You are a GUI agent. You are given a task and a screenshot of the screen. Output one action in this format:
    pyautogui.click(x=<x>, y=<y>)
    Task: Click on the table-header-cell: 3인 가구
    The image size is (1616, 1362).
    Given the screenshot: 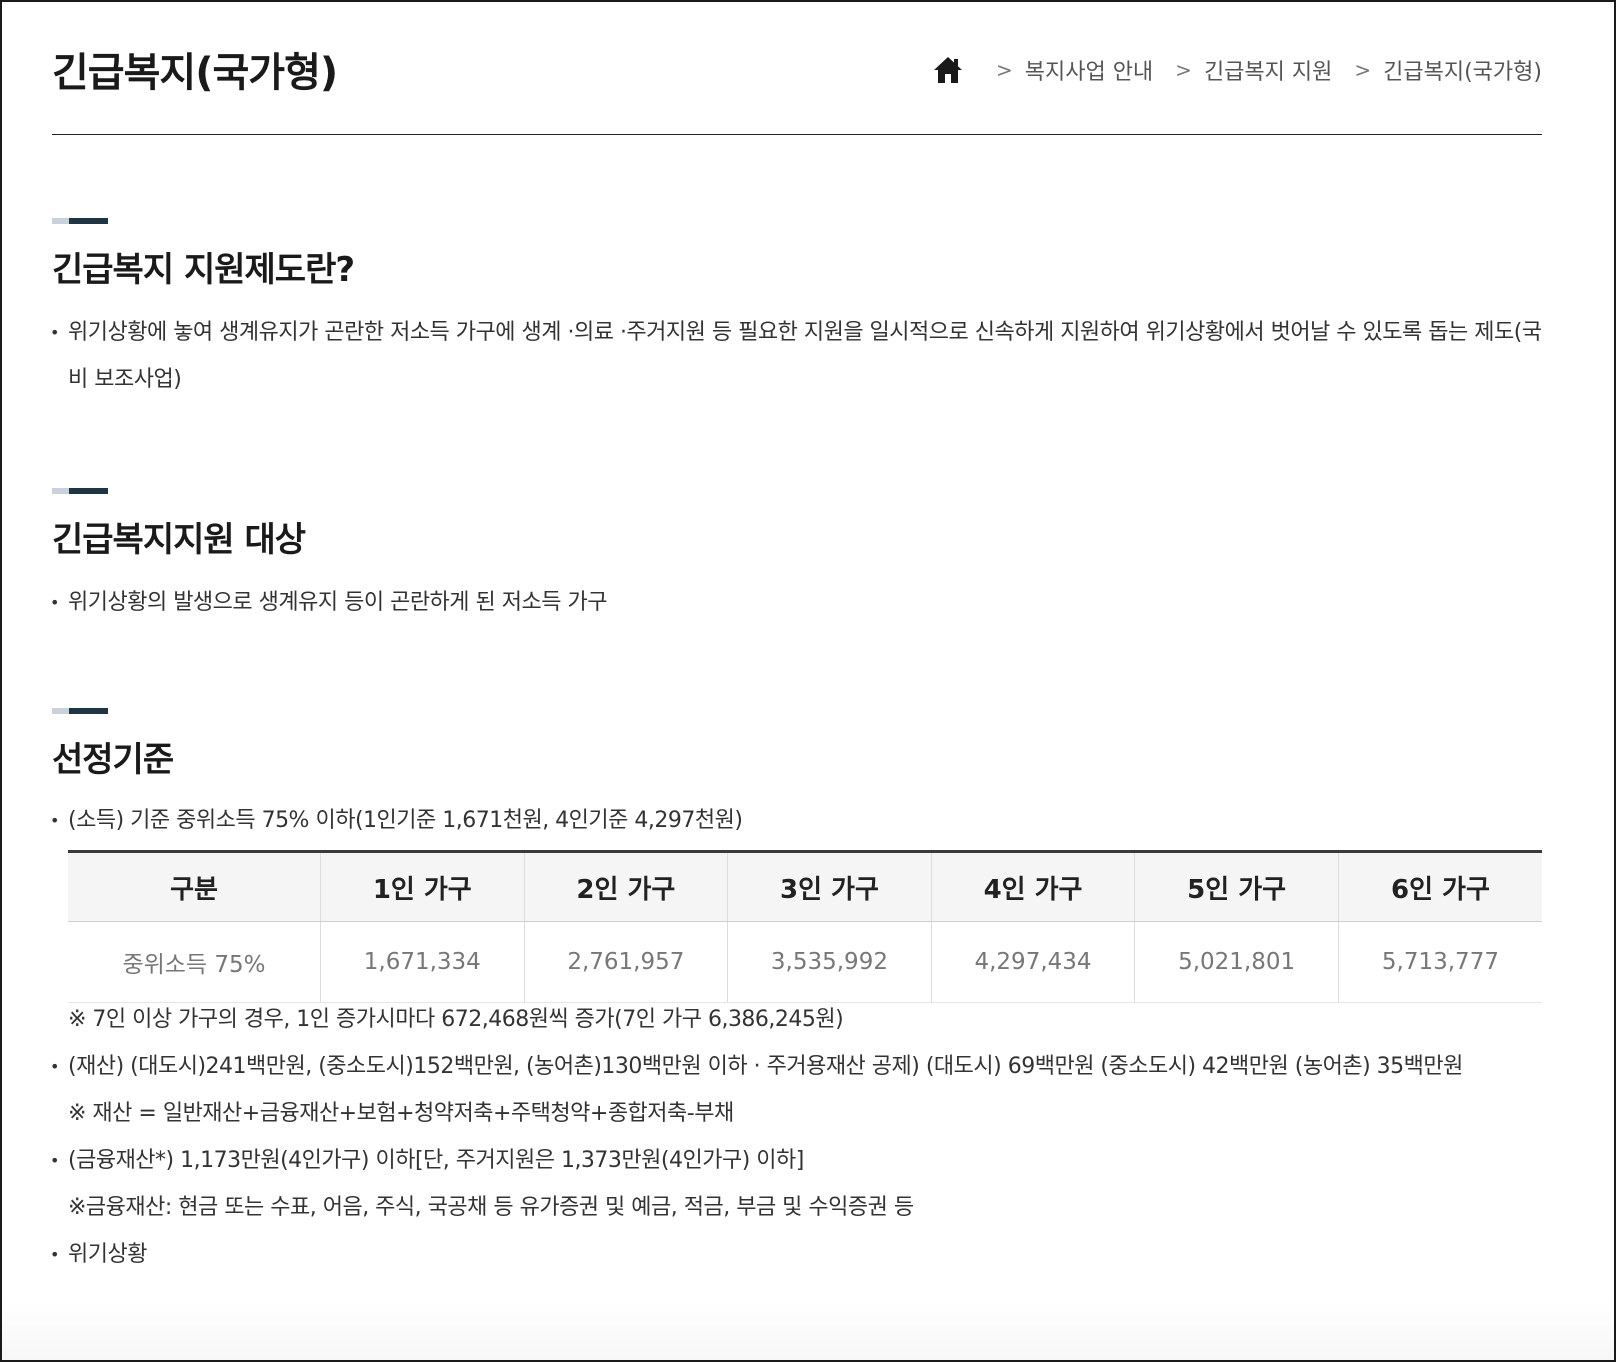 What is the action you would take?
    pyautogui.click(x=829, y=886)
    